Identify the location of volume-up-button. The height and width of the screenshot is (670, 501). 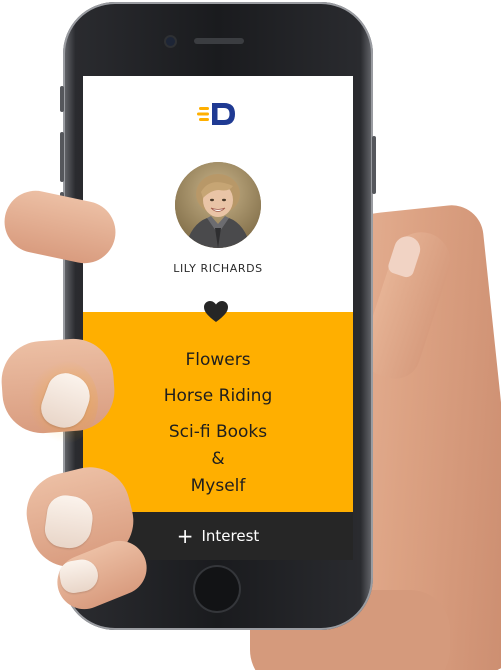
(62, 157).